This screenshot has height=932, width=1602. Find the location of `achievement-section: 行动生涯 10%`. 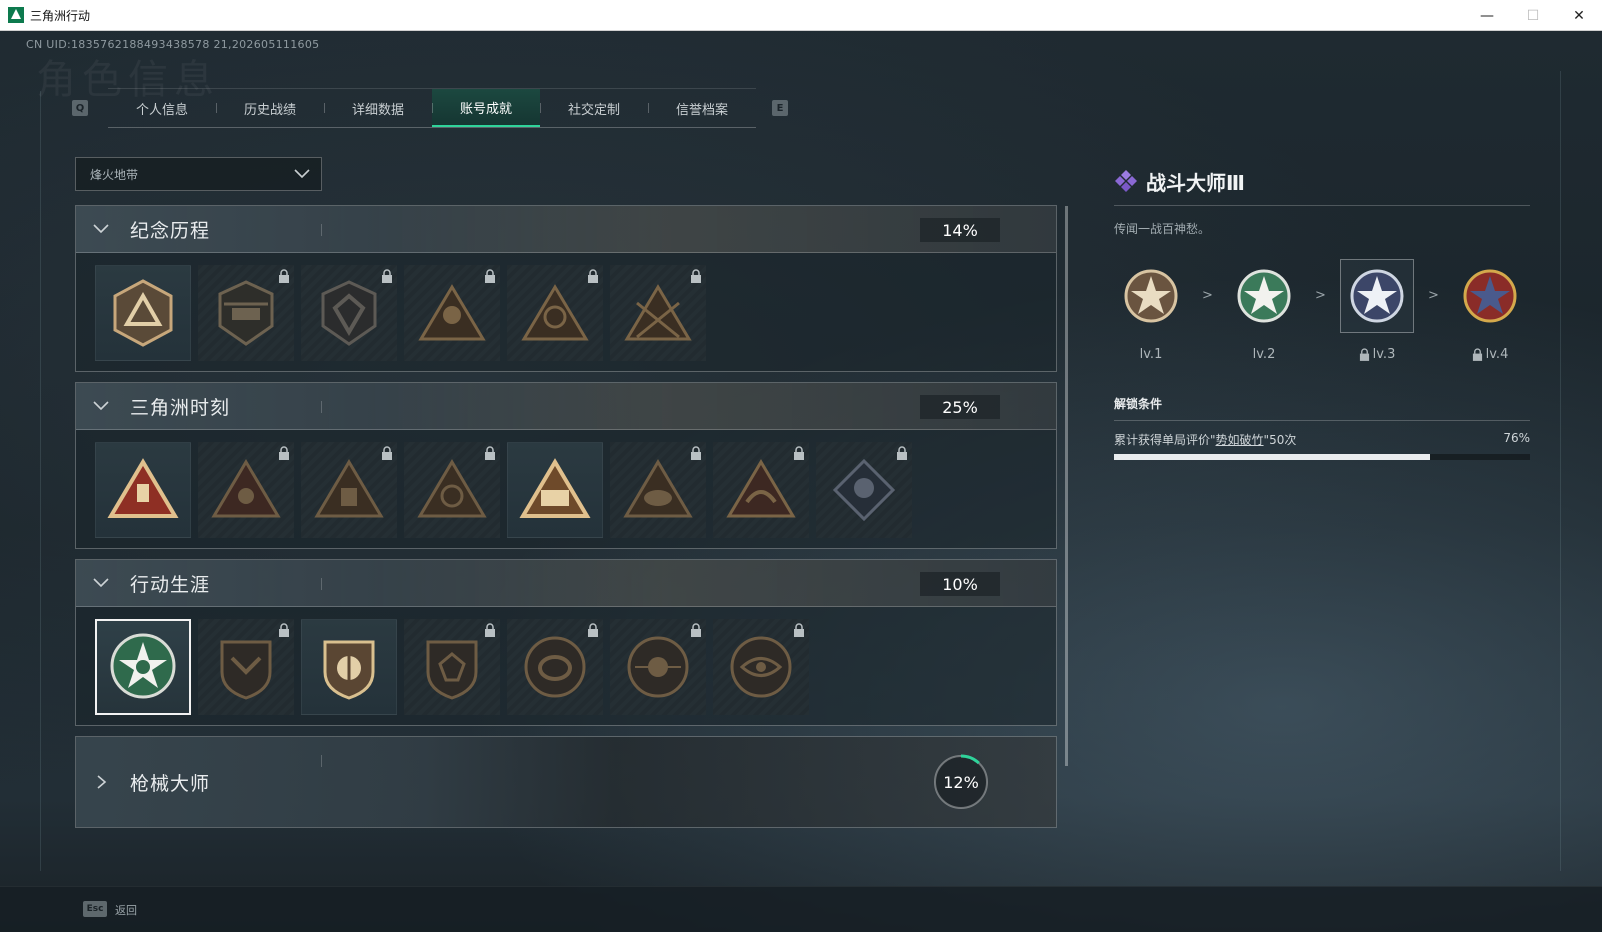

achievement-section: 行动生涯 10% is located at coordinates (566, 642).